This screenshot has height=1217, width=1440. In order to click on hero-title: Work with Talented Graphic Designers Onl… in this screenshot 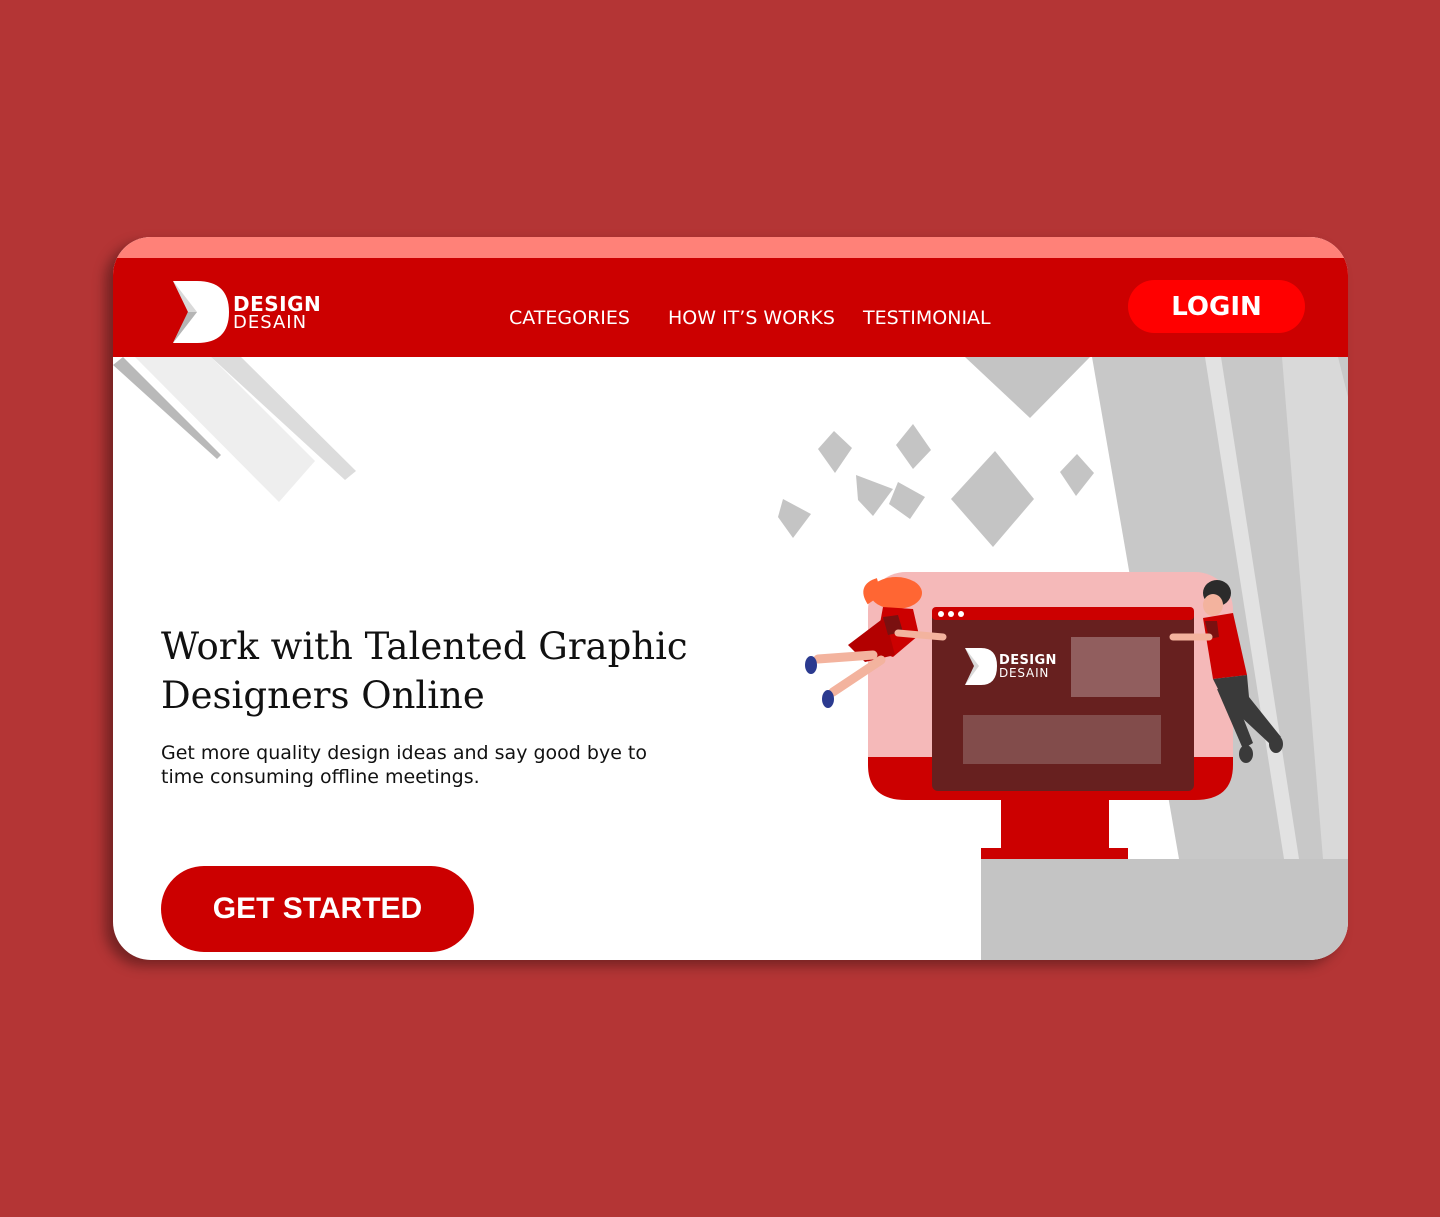, I will do `click(441, 671)`.